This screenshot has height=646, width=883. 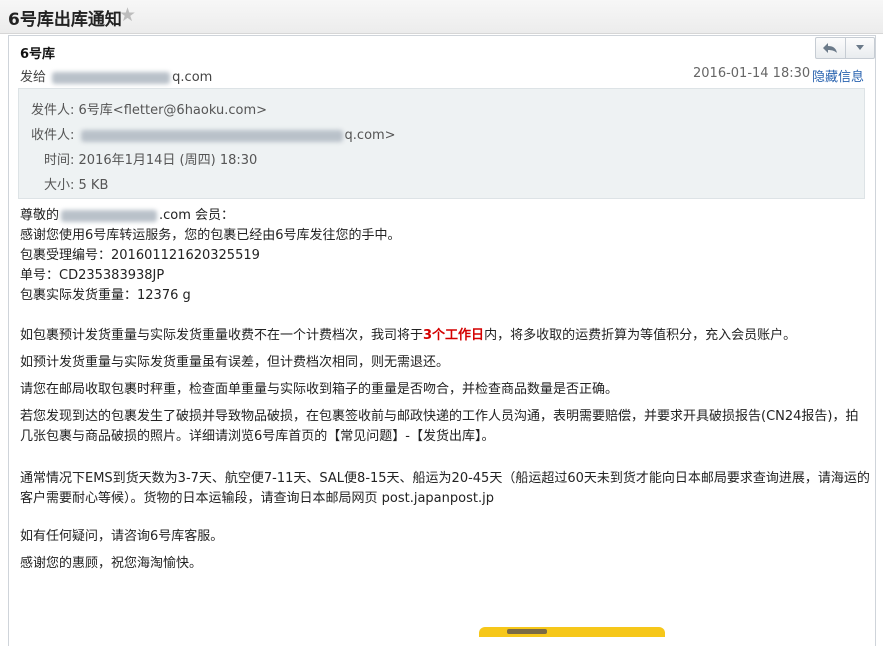 I want to click on mail-date: 2016-01-14 18:30, so click(x=752, y=73).